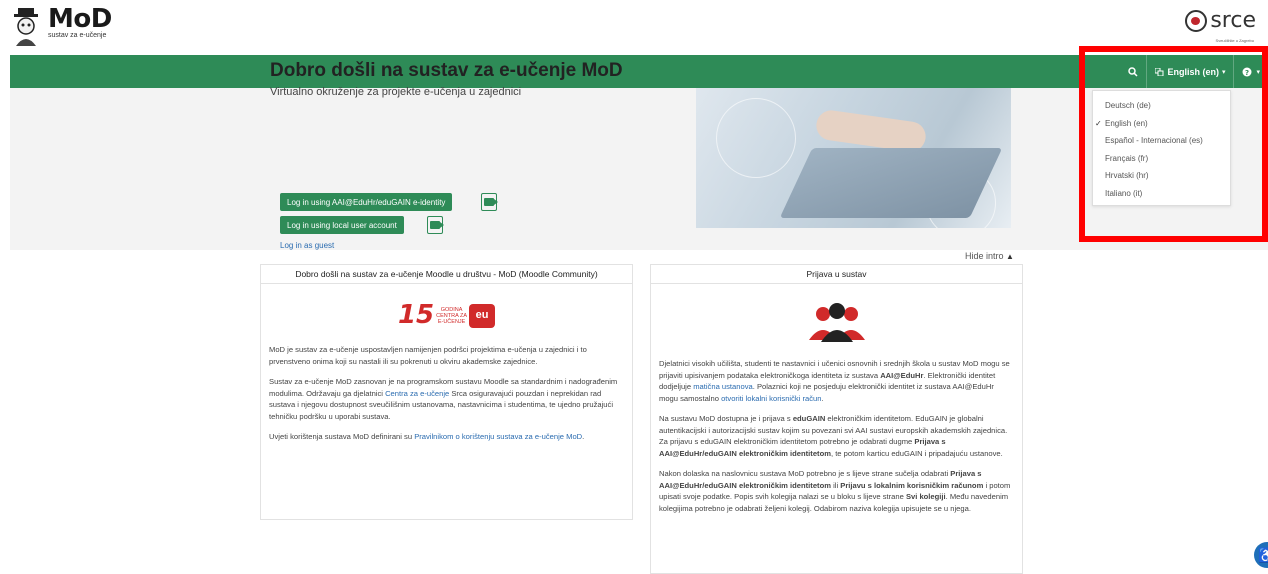 This screenshot has height=574, width=1268. I want to click on srce-logo: srce Sveučilište u Zagrebu, so click(1220, 25).